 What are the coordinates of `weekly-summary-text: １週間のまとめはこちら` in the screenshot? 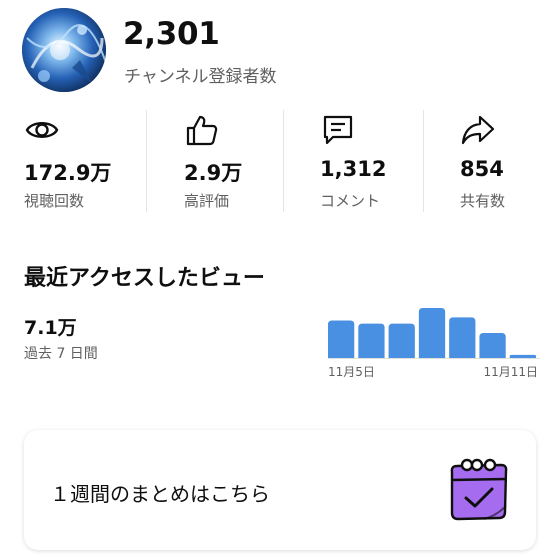 It's located at (160, 494).